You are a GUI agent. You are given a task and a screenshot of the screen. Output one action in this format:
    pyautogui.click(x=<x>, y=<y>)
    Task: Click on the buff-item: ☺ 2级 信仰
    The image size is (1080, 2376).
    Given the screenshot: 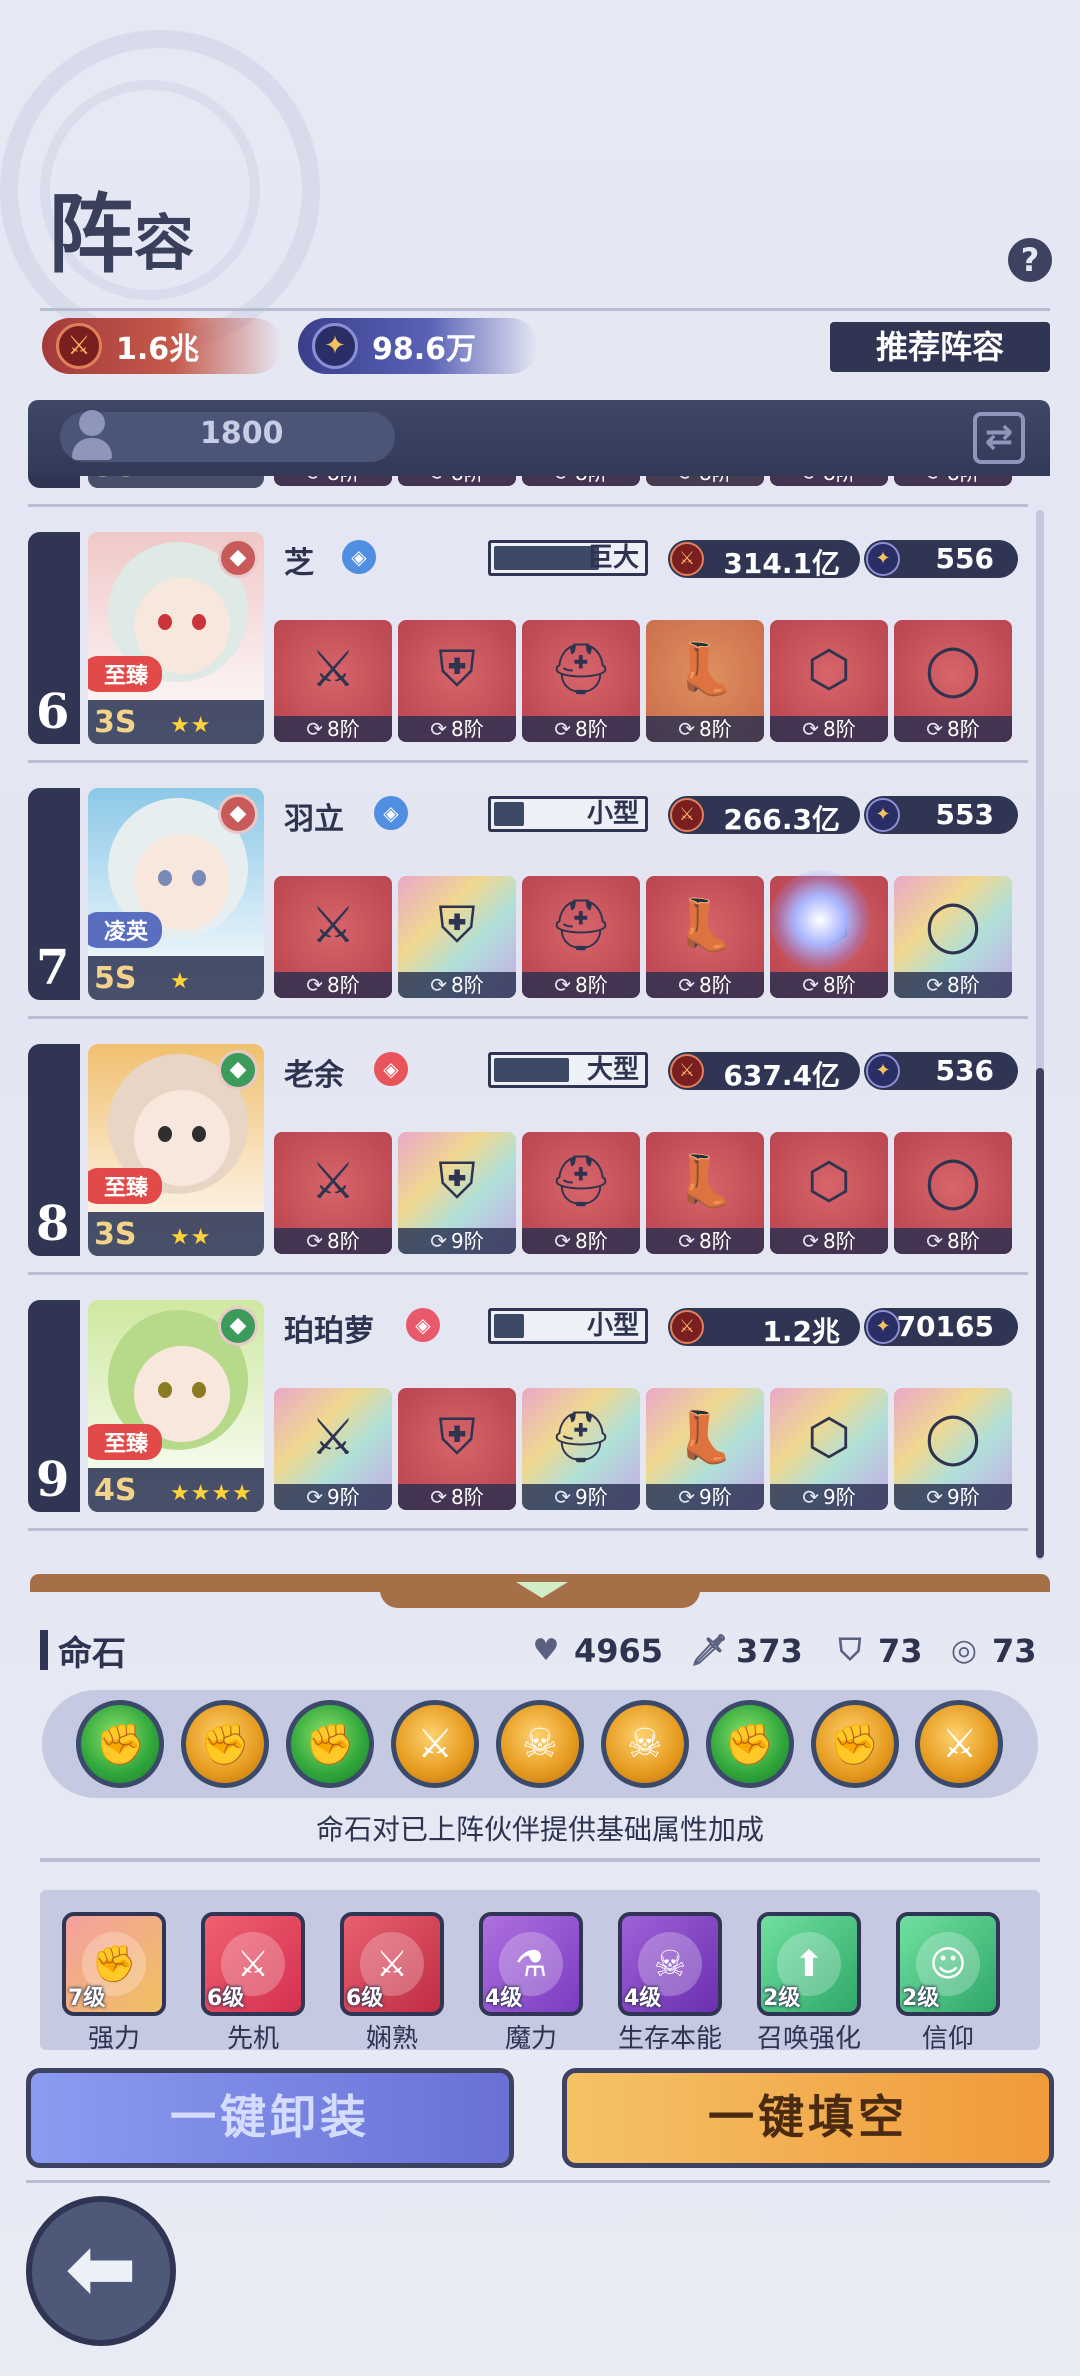 What is the action you would take?
    pyautogui.click(x=948, y=1983)
    